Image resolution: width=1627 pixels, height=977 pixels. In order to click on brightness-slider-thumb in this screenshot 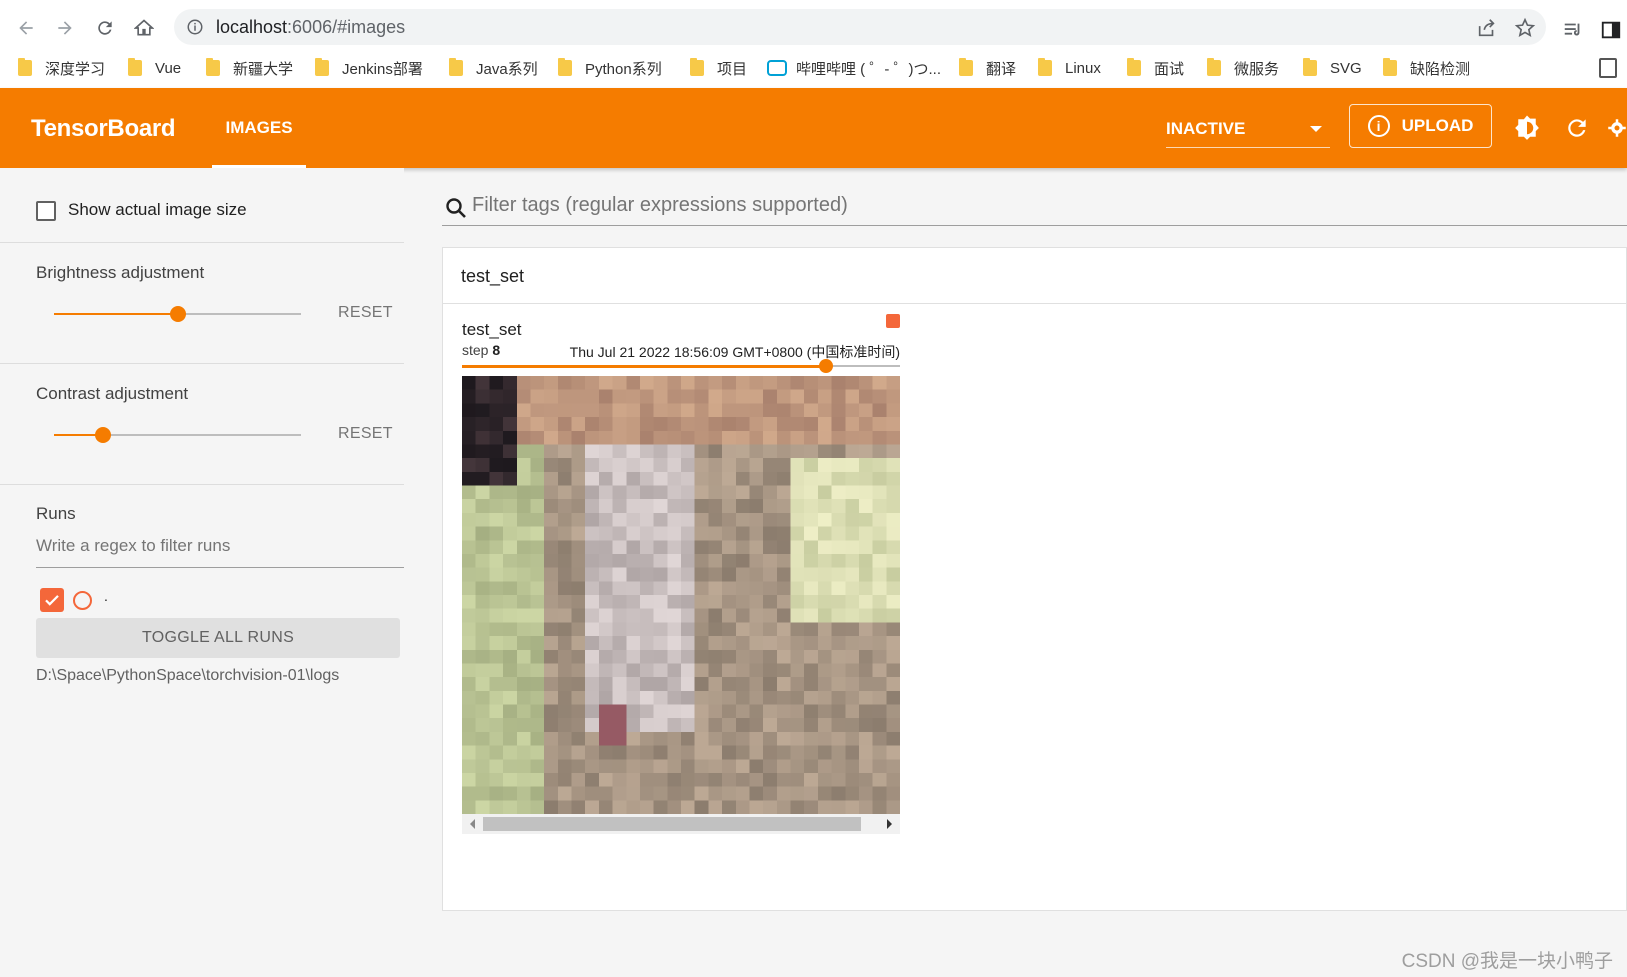, I will do `click(178, 314)`.